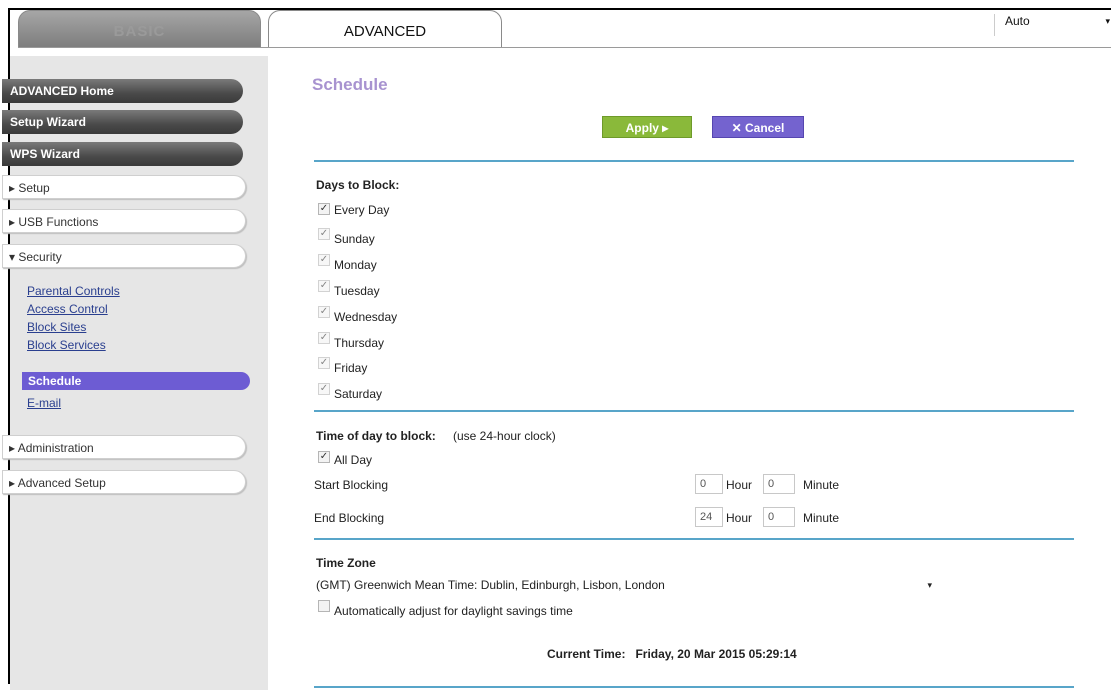 This screenshot has height=690, width=1117. What do you see at coordinates (124, 187) in the screenshot?
I see `sidebar-item-setup: ▸ Setup` at bounding box center [124, 187].